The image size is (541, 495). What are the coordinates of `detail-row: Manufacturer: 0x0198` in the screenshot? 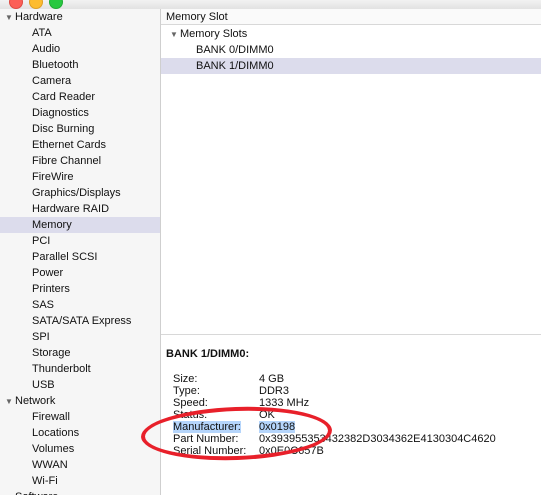 It's located at (353, 427).